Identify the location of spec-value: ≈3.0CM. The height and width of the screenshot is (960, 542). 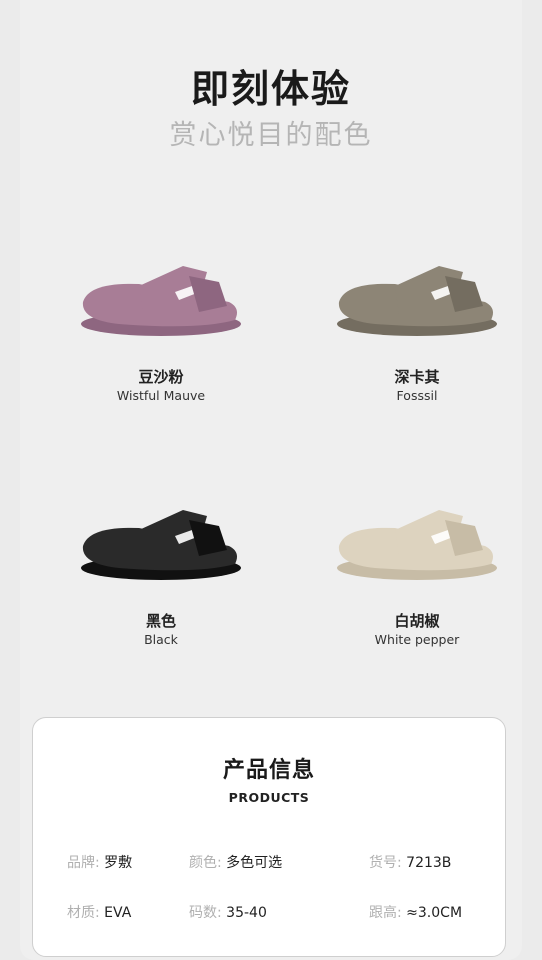
(434, 913).